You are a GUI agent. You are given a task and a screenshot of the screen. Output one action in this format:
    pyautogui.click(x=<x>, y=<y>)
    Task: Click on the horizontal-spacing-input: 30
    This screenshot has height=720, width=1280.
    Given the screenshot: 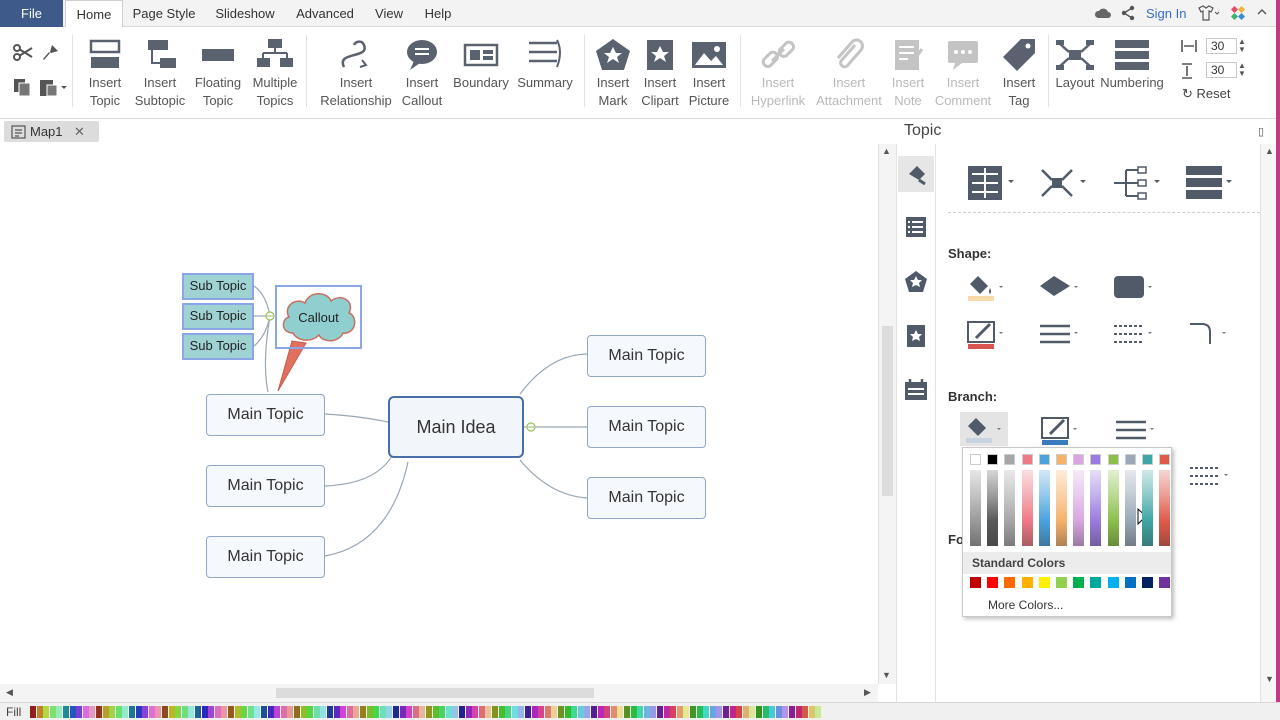 What is the action you would take?
    pyautogui.click(x=1221, y=46)
    